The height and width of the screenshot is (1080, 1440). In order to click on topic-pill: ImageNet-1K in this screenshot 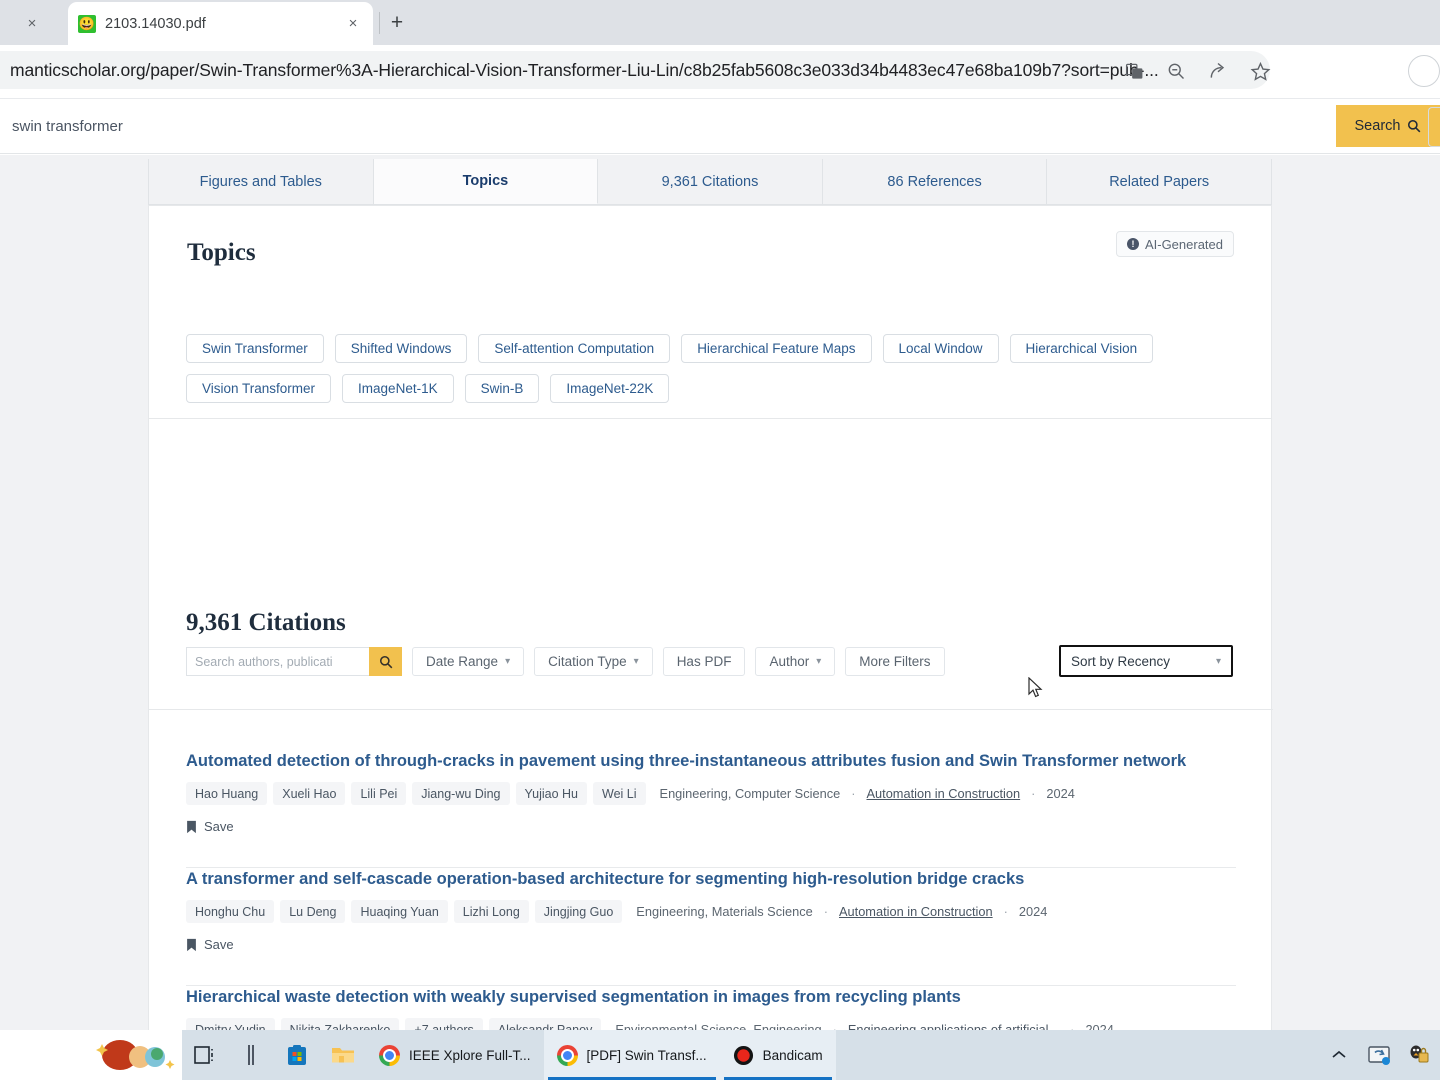, I will do `click(398, 388)`.